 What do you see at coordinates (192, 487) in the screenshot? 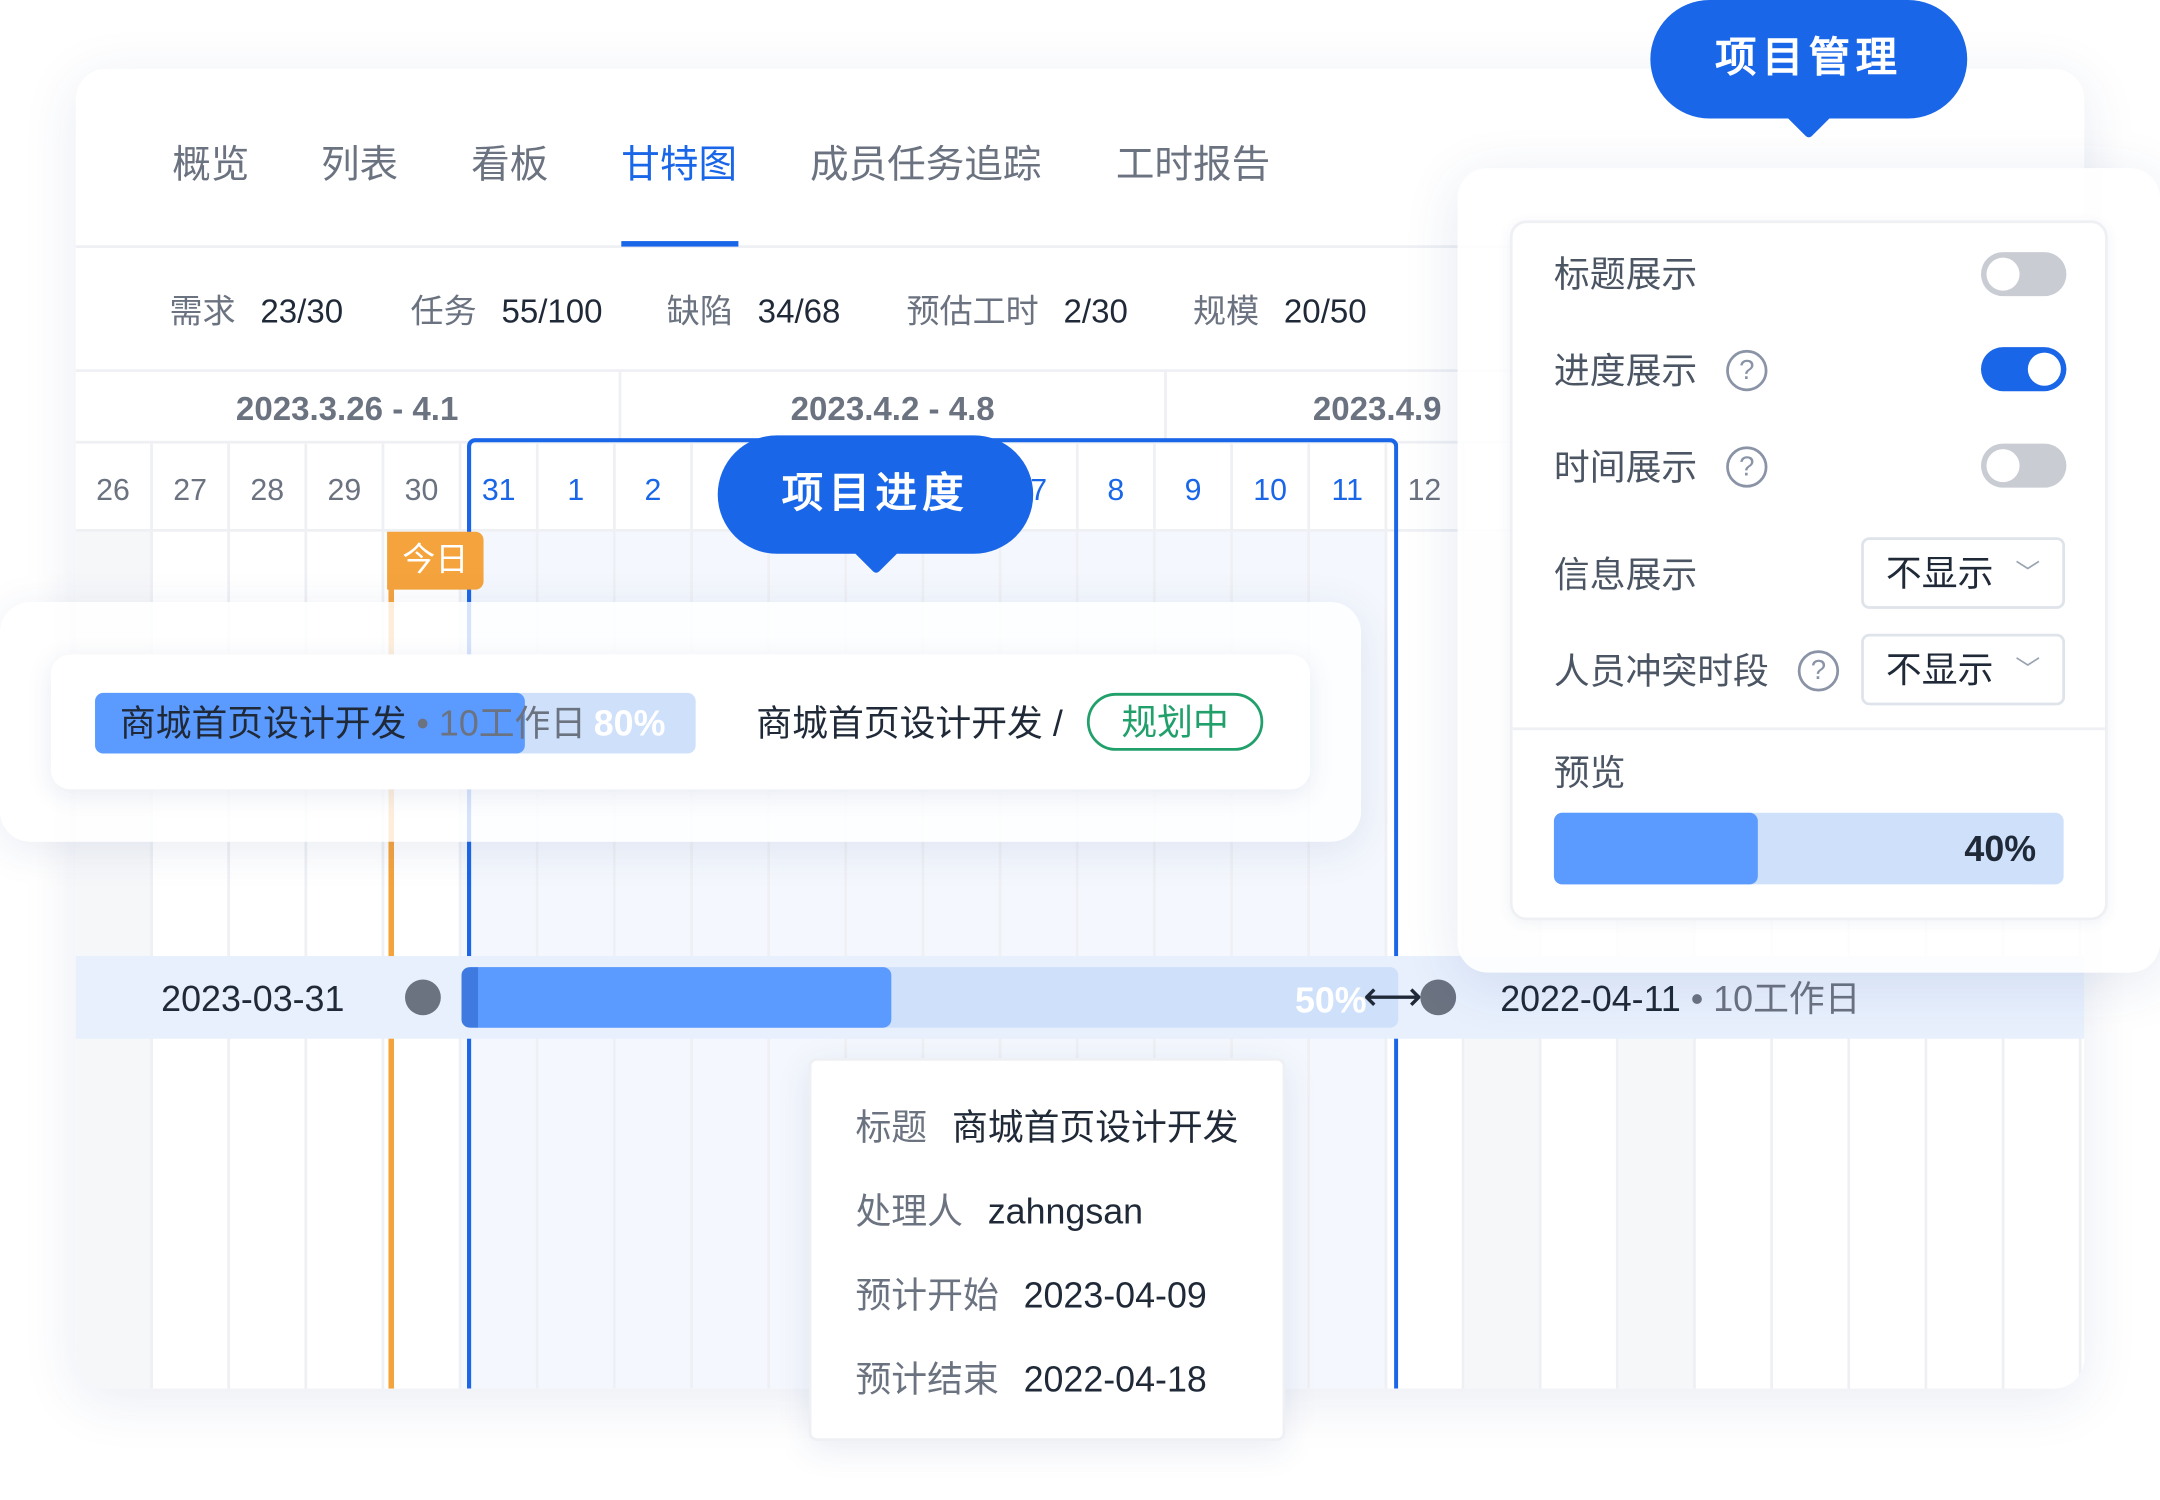
I see `day-cell: 27` at bounding box center [192, 487].